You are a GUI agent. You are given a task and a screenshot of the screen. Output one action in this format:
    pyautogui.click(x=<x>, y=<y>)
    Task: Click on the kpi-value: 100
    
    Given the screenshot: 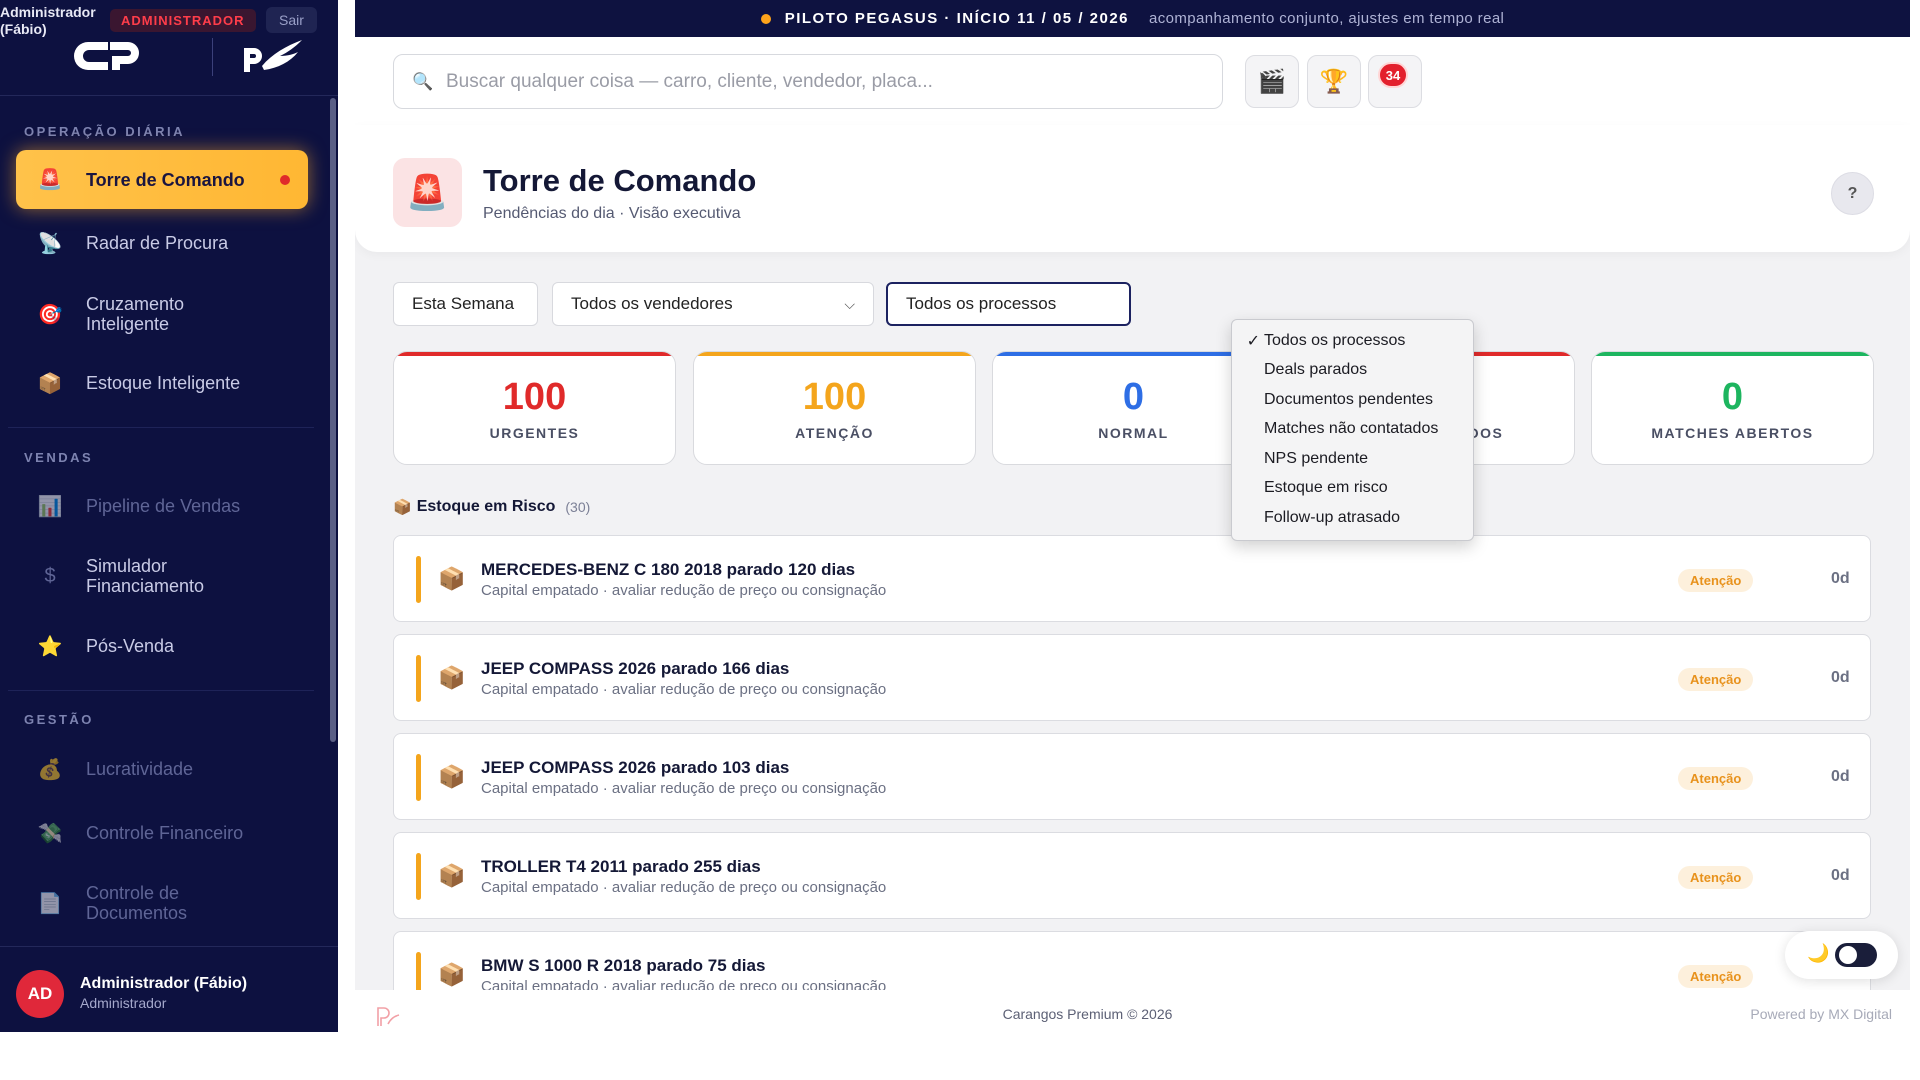 What is the action you would take?
    pyautogui.click(x=534, y=397)
    